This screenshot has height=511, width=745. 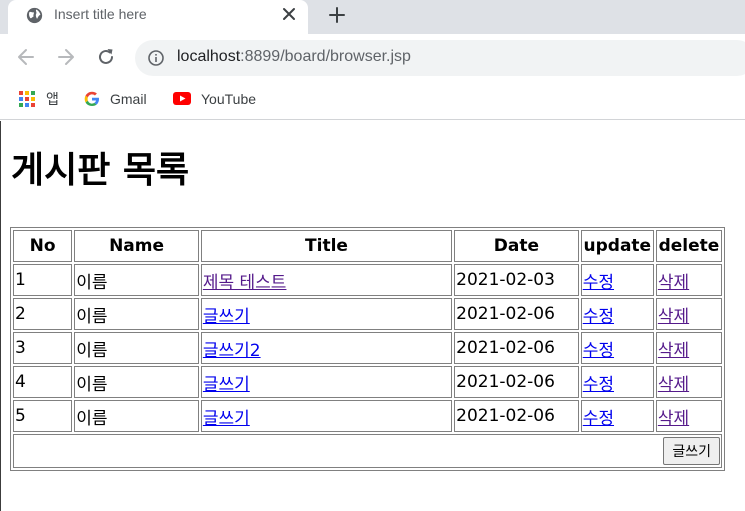 What do you see at coordinates (229, 99) in the screenshot?
I see `bookmark-label: YouTube` at bounding box center [229, 99].